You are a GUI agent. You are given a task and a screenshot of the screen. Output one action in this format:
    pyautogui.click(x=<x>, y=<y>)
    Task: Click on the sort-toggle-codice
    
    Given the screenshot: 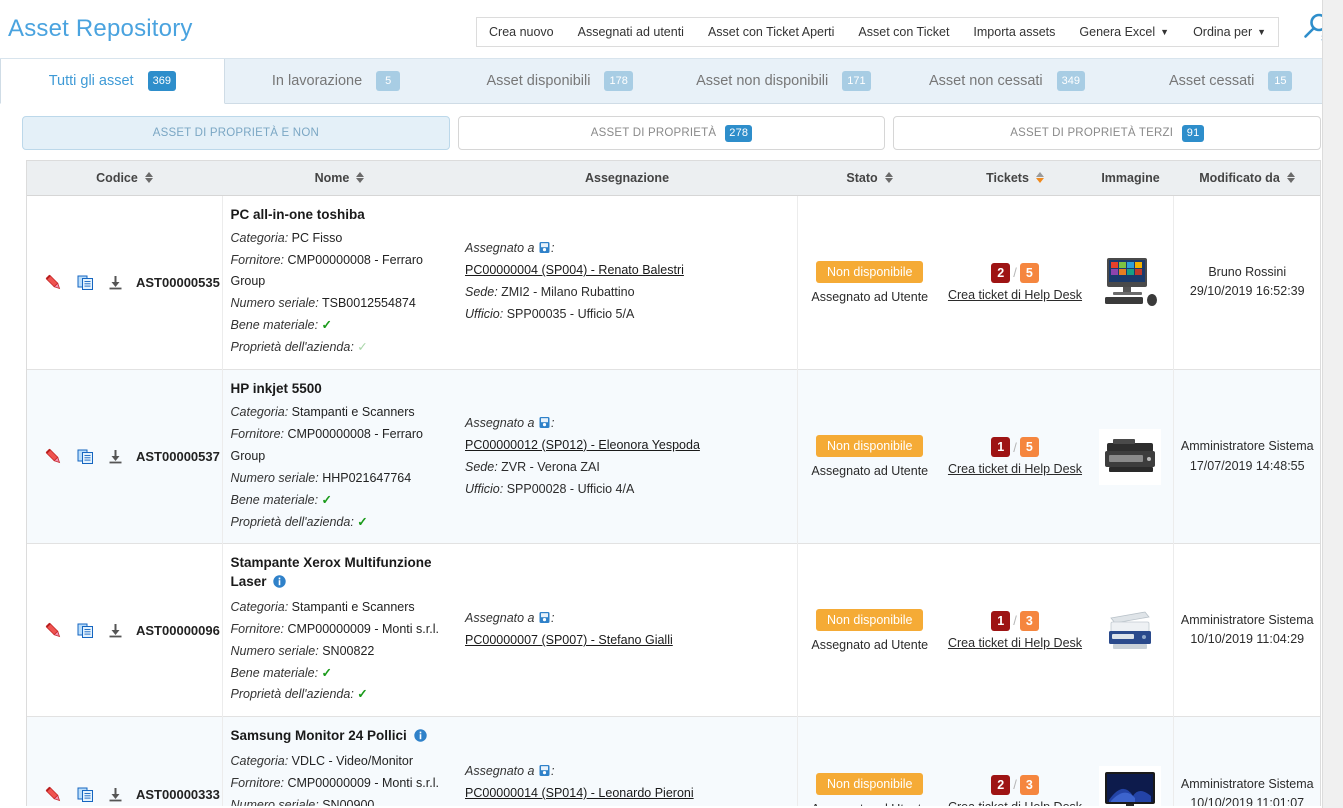 What is the action you would take?
    pyautogui.click(x=148, y=178)
    